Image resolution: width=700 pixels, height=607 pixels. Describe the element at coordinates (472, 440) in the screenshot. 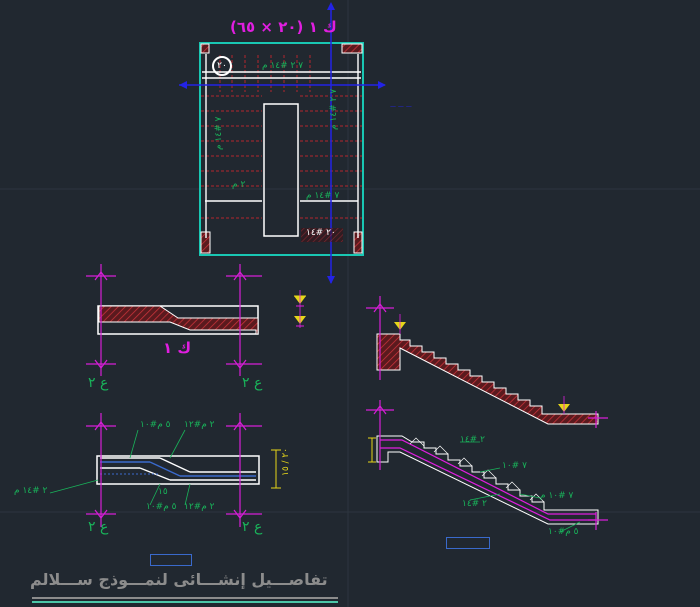

I see `stair-rebar-label-1: ٢ #١٤` at that location.